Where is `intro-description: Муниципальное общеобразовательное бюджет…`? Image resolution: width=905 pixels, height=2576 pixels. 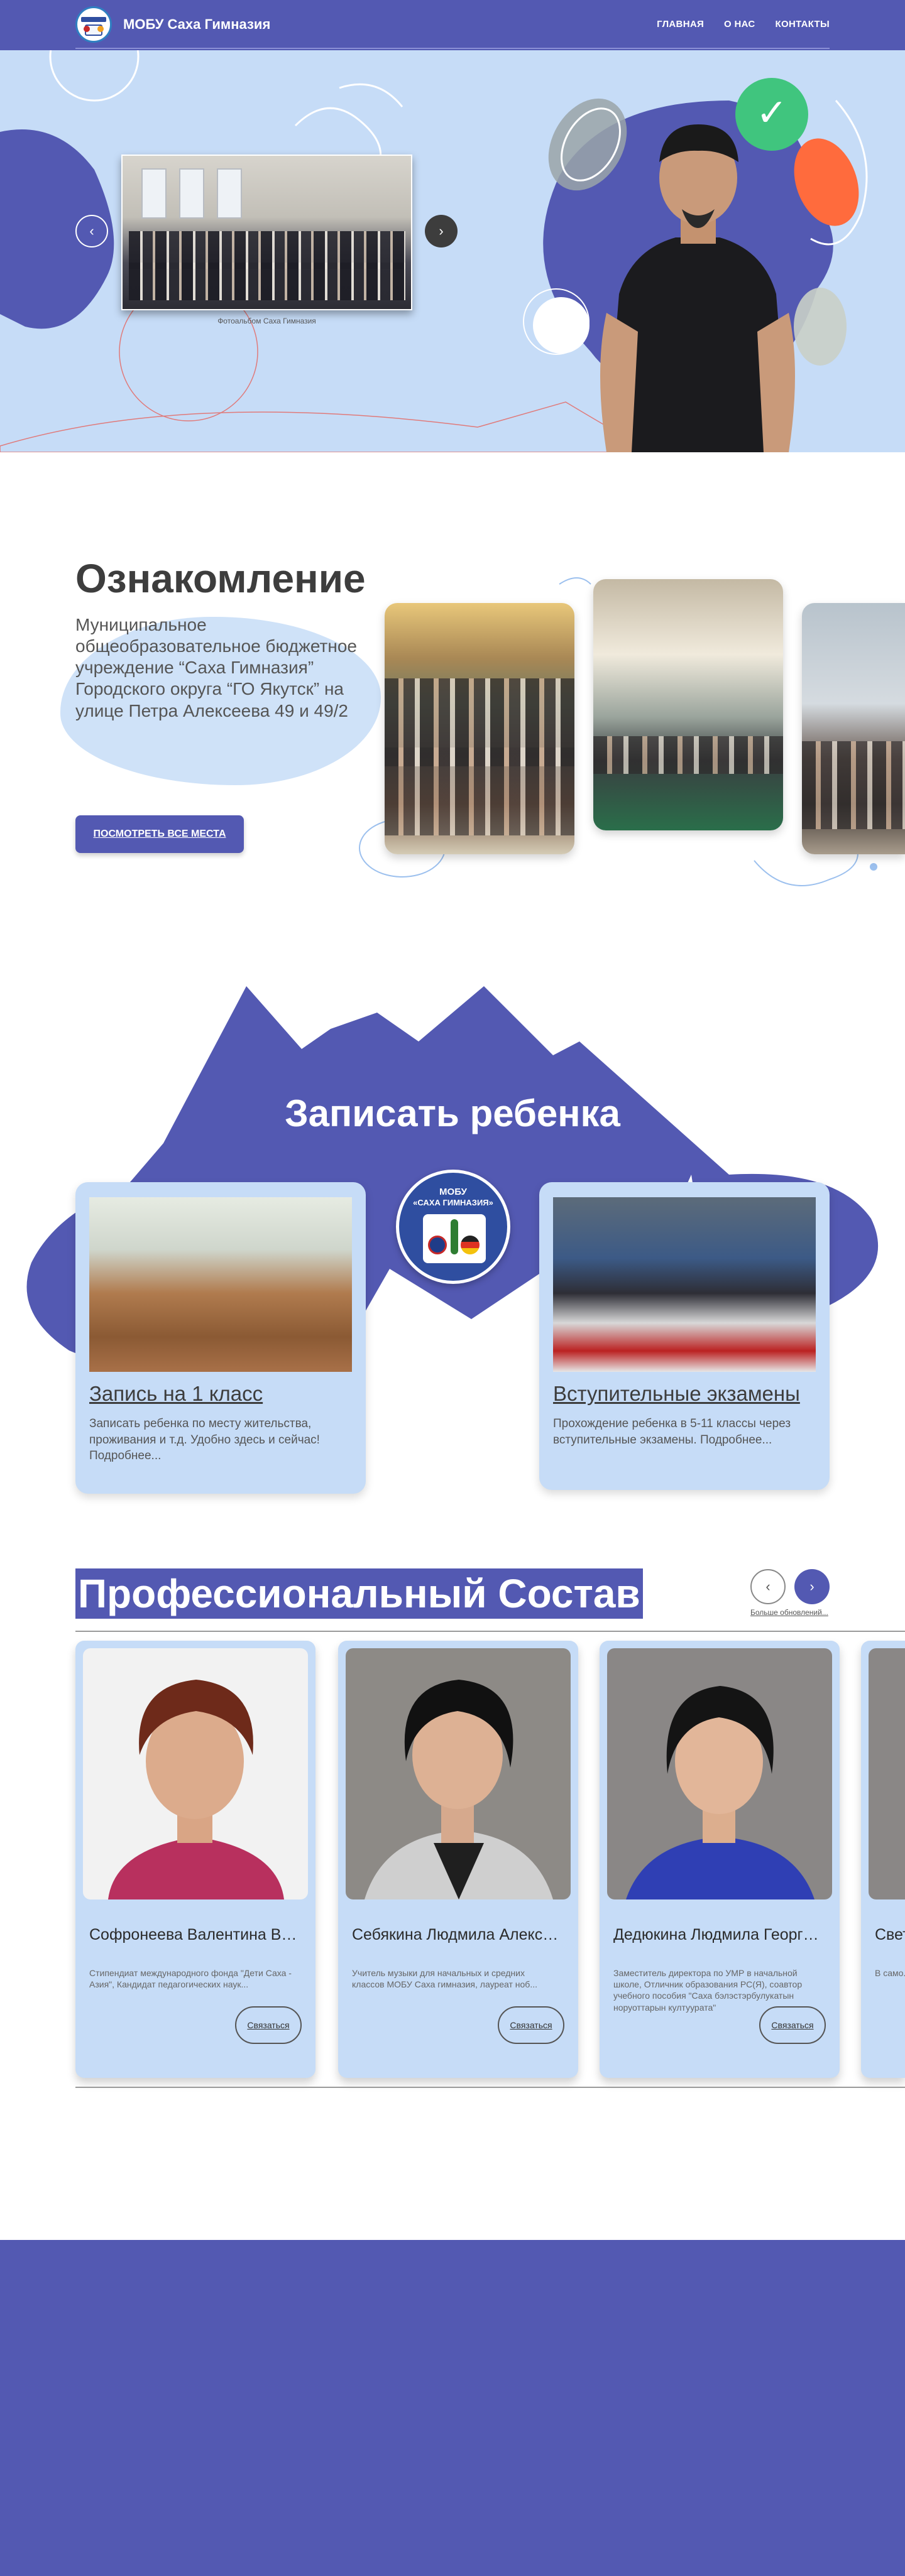 intro-description: Муниципальное общеобразовательное бюджет… is located at coordinates (216, 667).